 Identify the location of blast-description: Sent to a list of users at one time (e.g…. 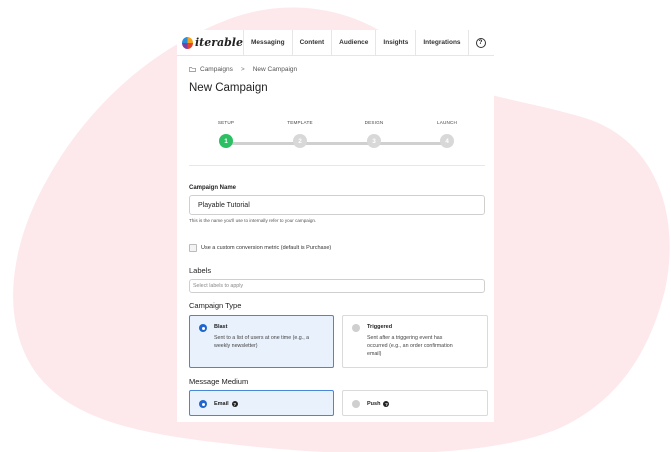
(261, 342).